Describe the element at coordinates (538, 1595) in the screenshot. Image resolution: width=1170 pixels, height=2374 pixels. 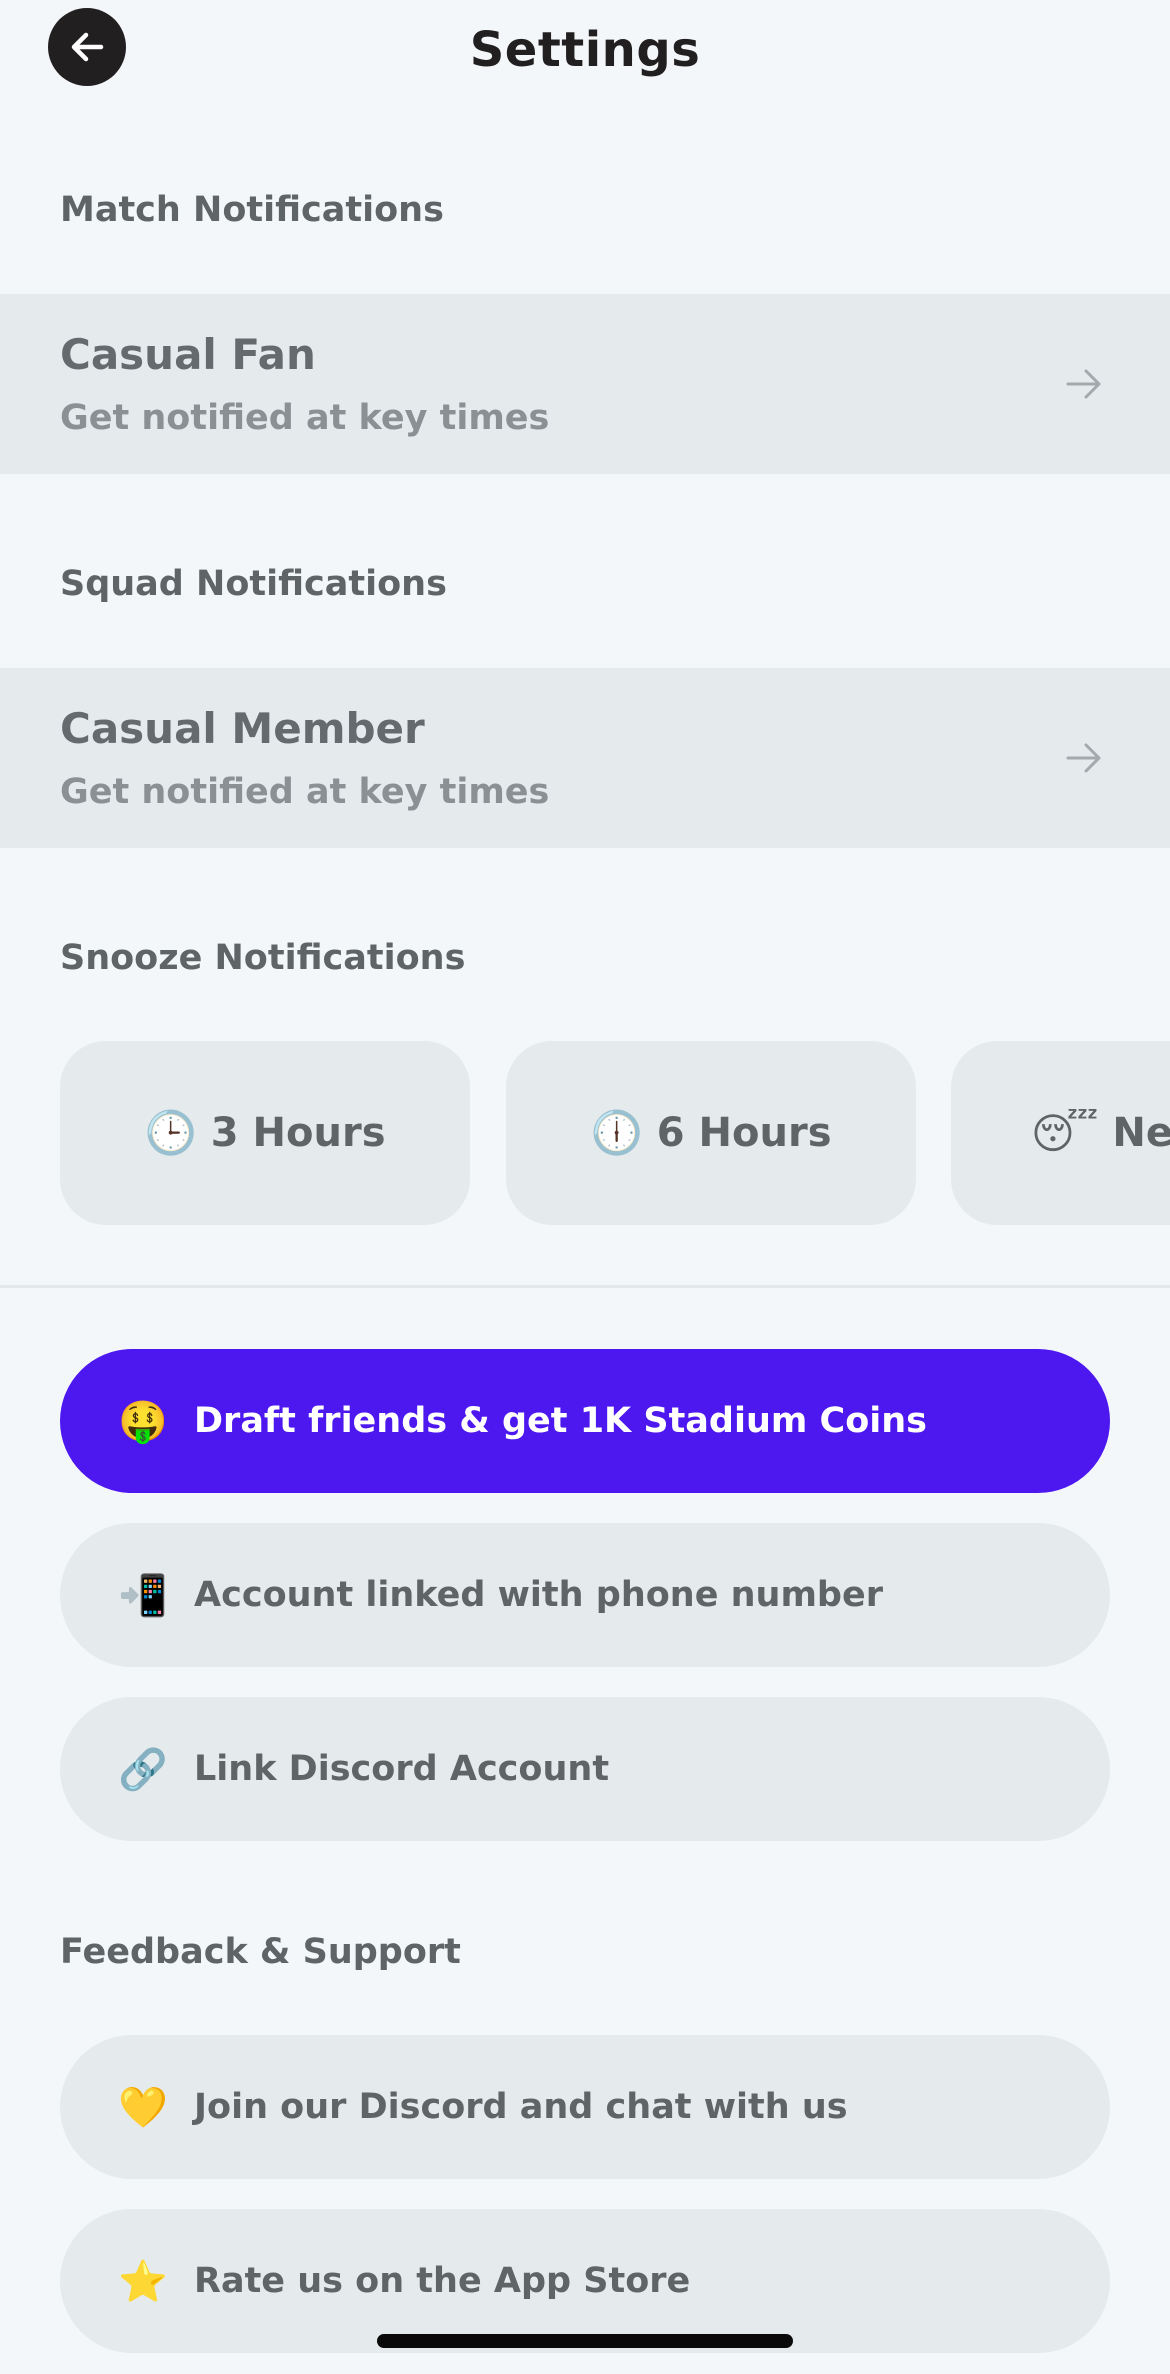
I see `account-linked-phone-label: Account linked with phone number` at that location.